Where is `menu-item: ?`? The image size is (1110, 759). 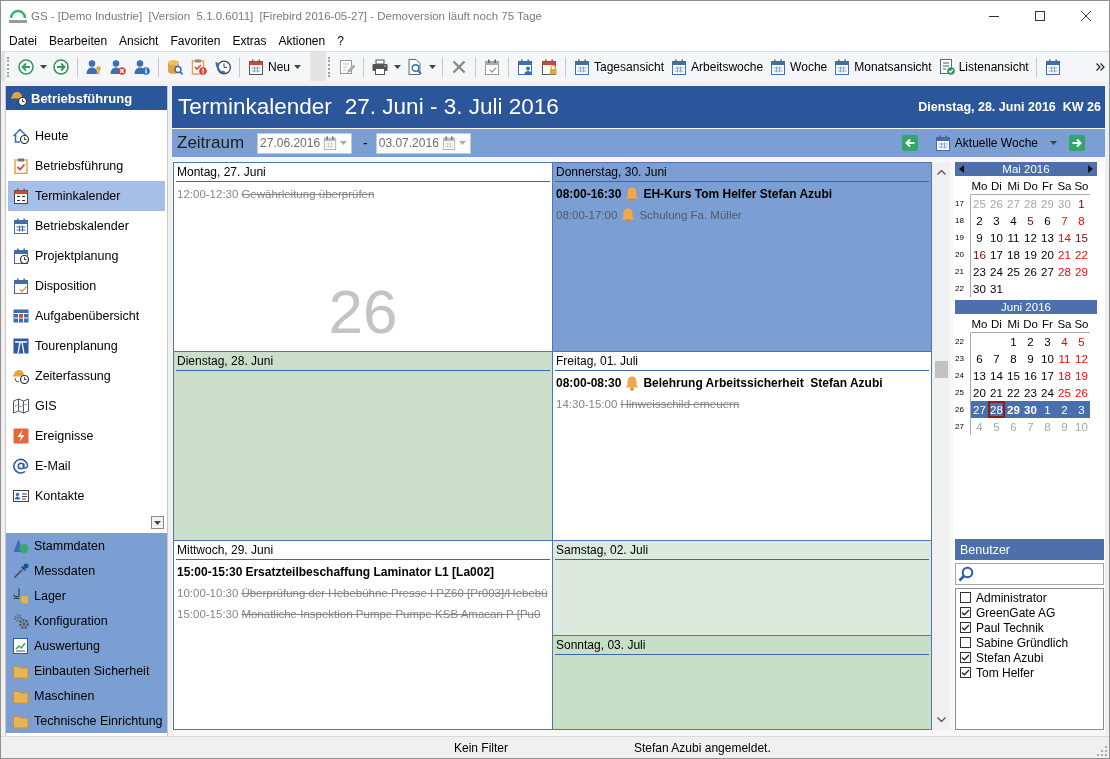
menu-item: ? is located at coordinates (340, 41).